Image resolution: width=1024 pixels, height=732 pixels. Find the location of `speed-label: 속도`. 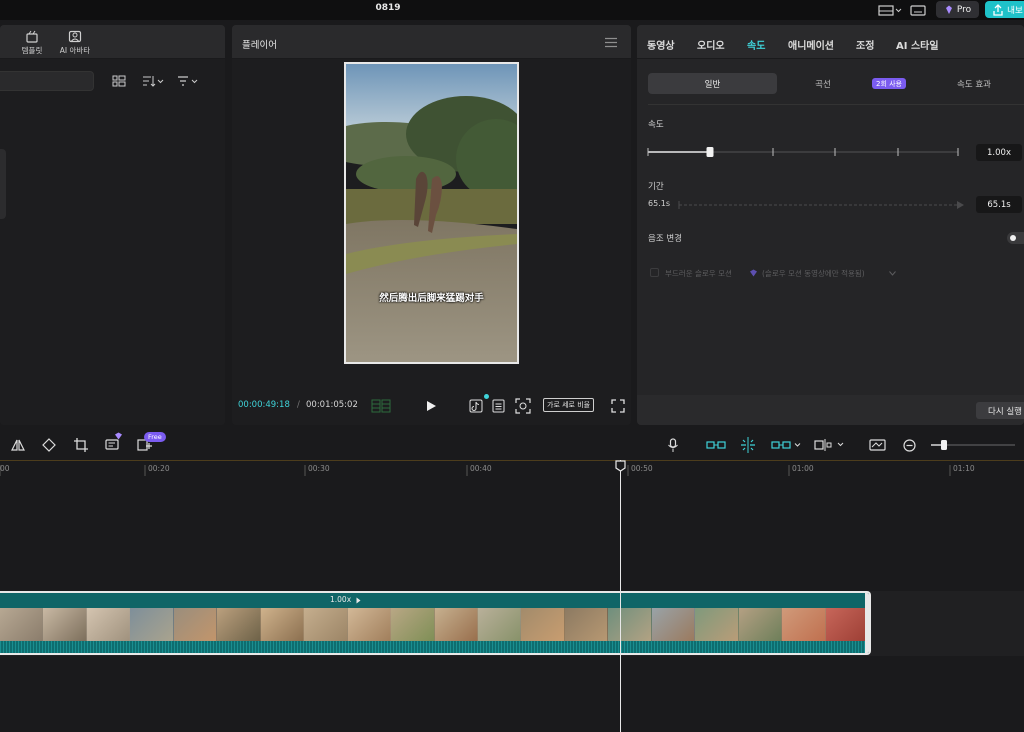

speed-label: 속도 is located at coordinates (656, 125).